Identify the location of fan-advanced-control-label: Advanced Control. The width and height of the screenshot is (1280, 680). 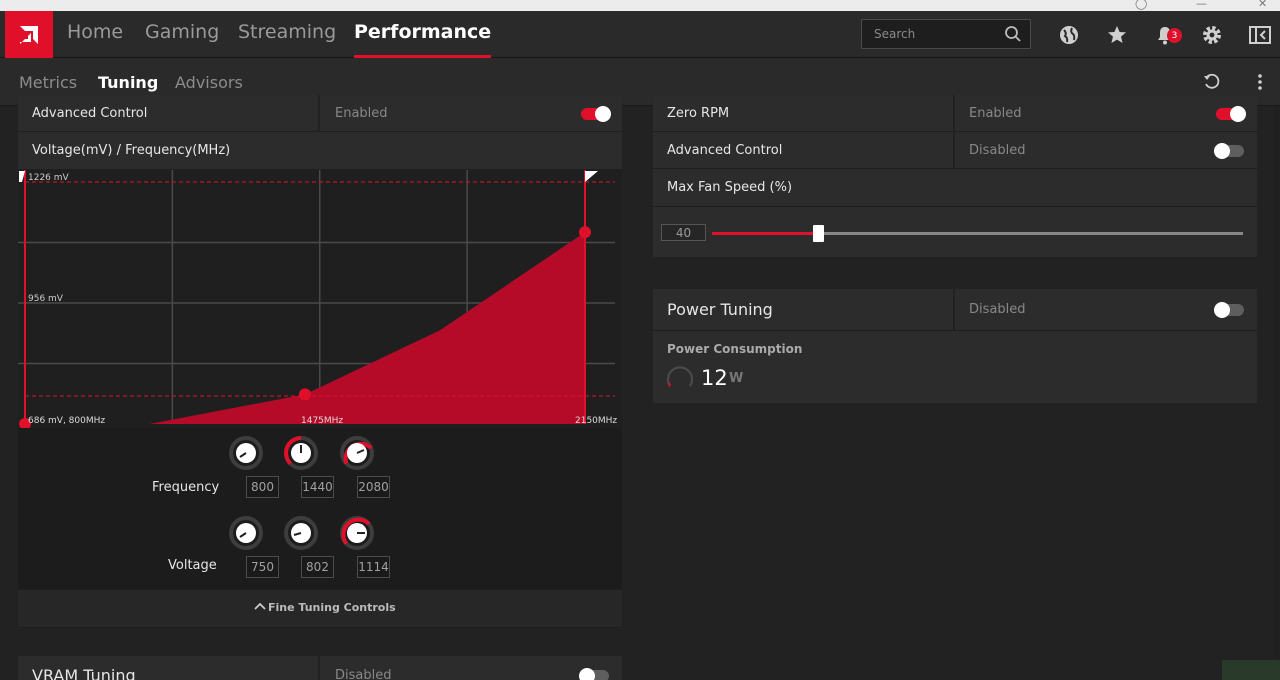
(725, 150).